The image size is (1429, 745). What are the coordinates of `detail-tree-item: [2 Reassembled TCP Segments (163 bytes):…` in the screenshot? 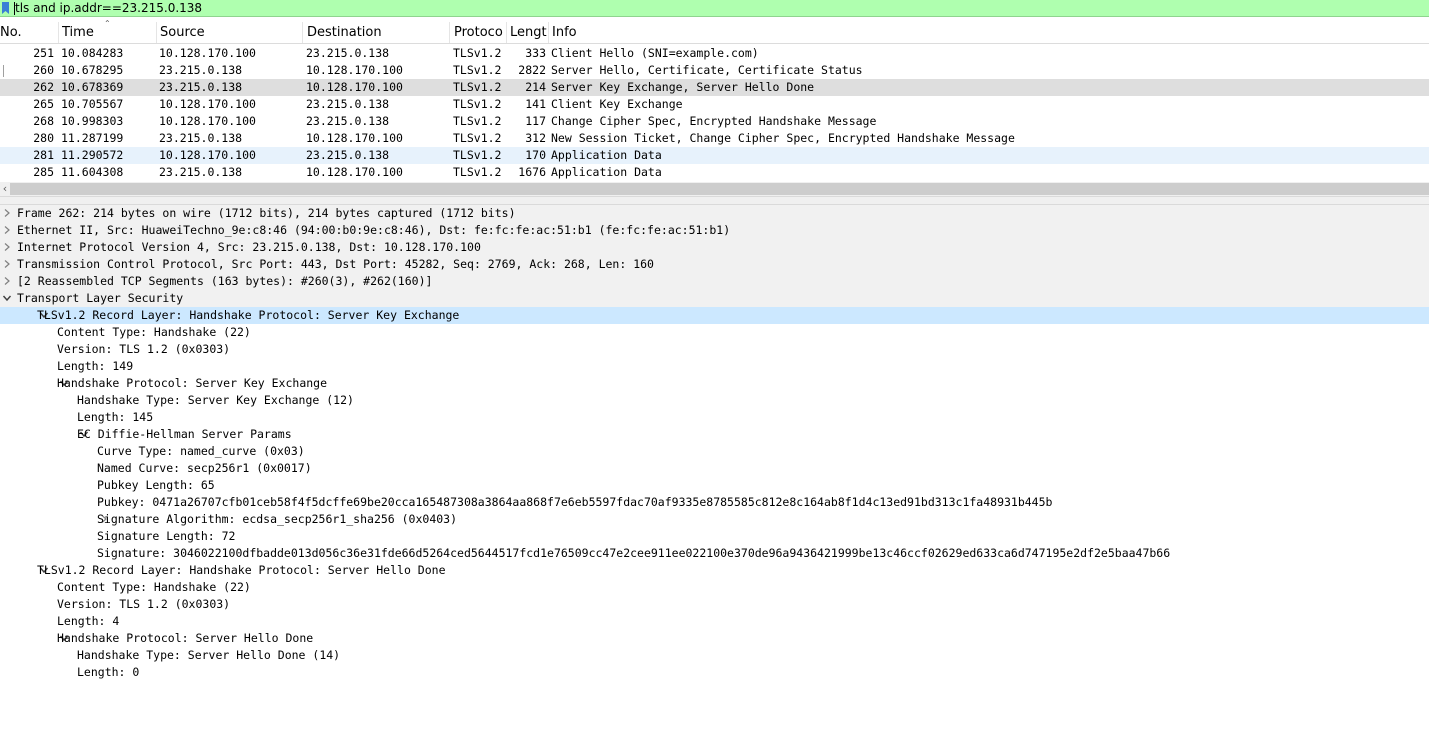 It's located at (714, 281).